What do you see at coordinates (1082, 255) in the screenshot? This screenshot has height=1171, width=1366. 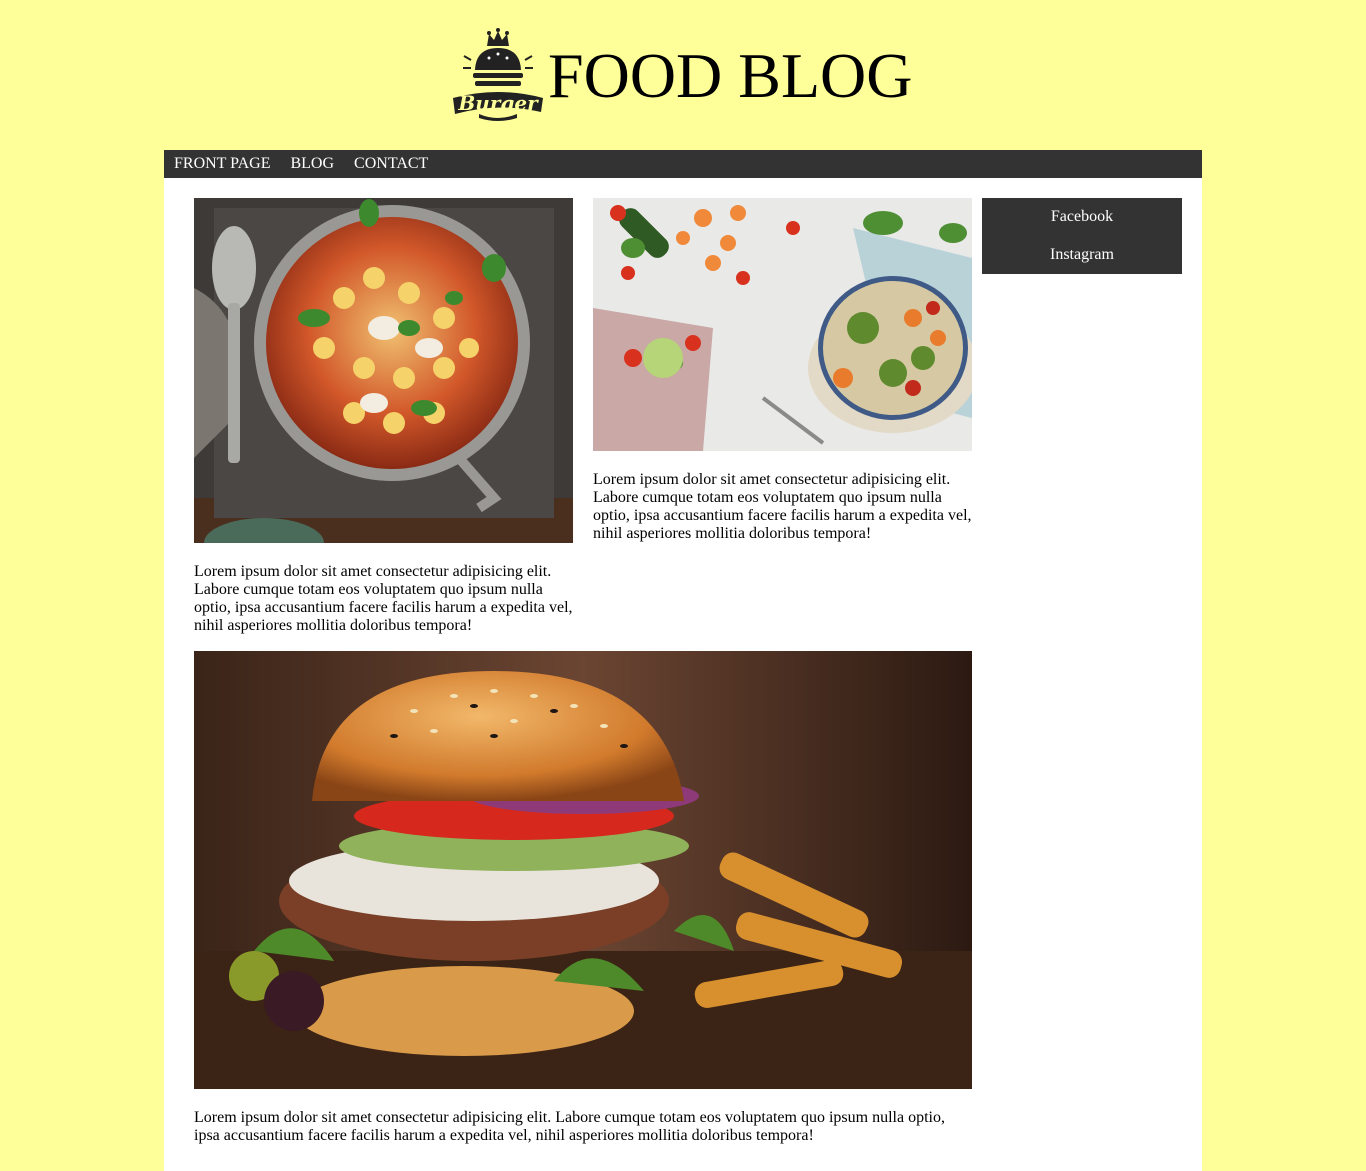 I see `instagram-link: Instagram` at bounding box center [1082, 255].